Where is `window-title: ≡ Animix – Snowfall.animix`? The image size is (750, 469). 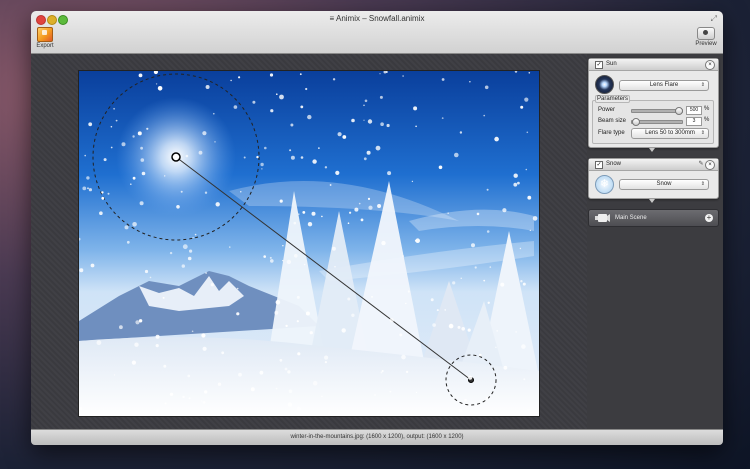 window-title: ≡ Animix – Snowfall.animix is located at coordinates (377, 18).